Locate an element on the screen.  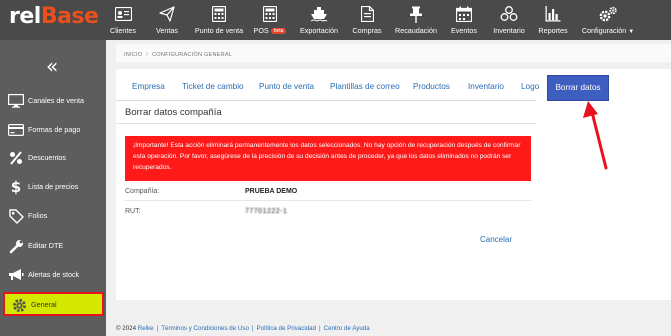
tab-productos: Productos is located at coordinates (431, 86).